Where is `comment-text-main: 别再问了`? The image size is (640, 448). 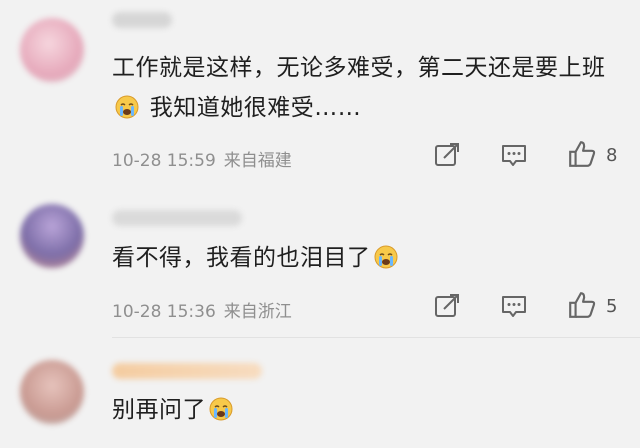
comment-text-main: 别再问了 is located at coordinates (159, 410).